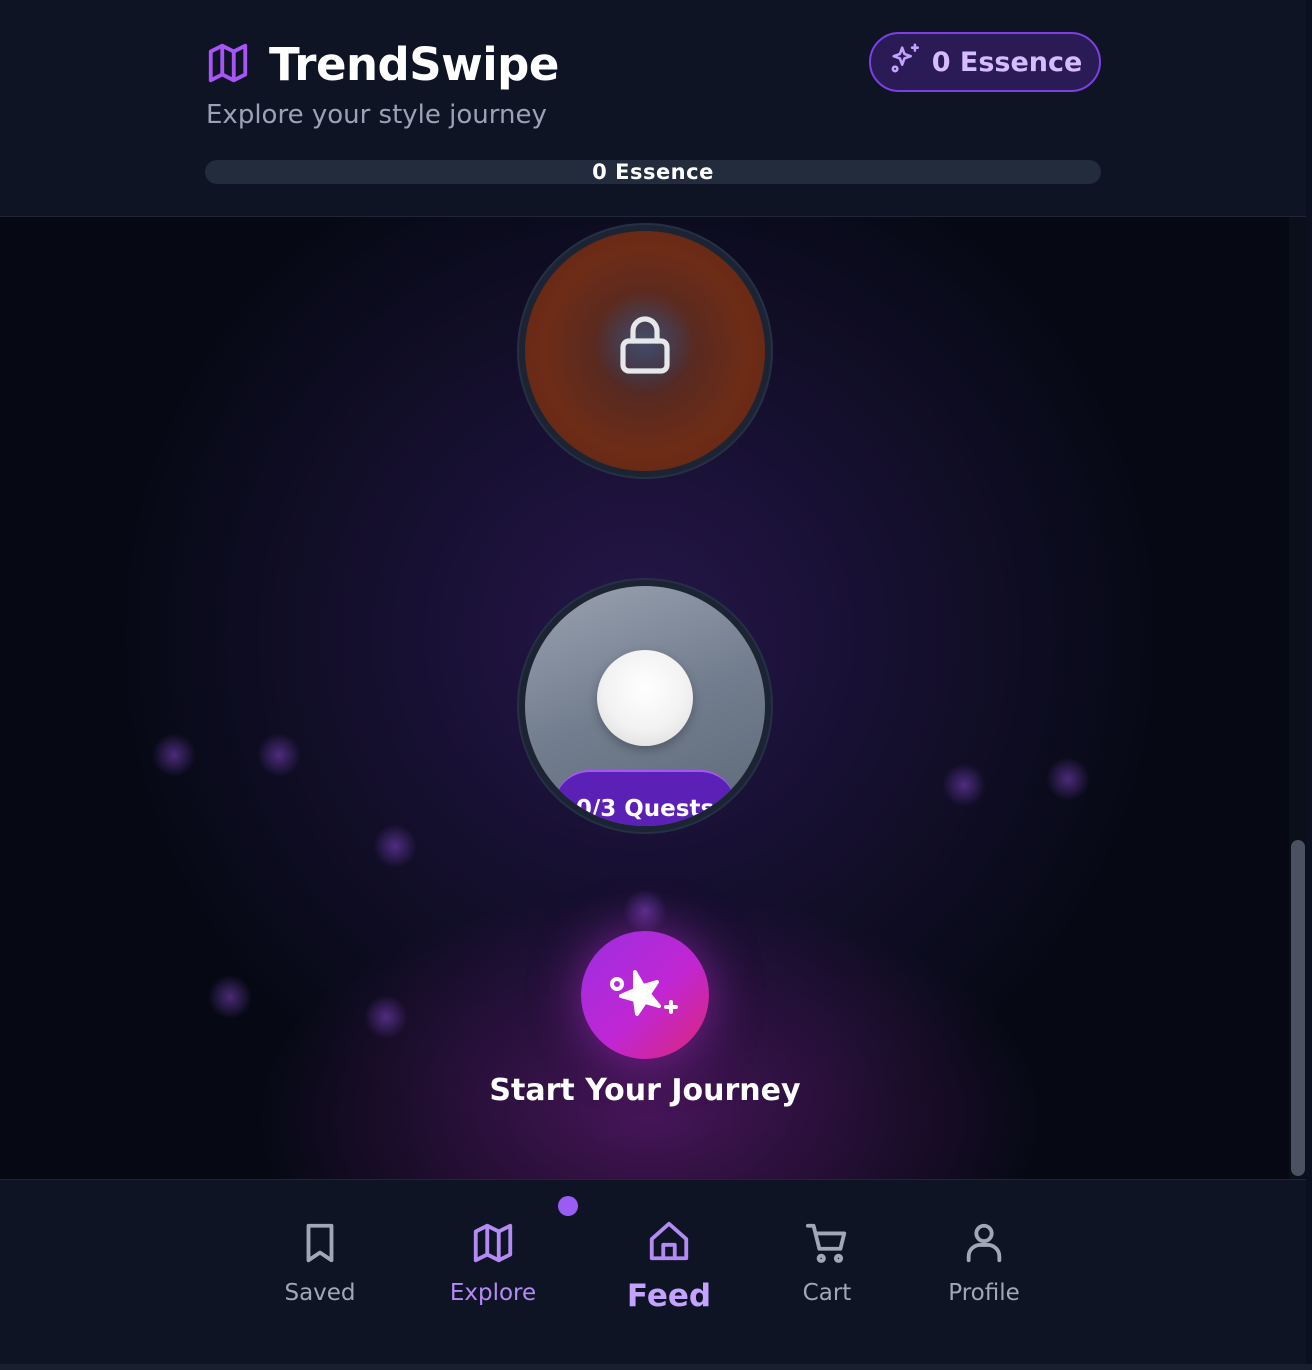 Image resolution: width=1312 pixels, height=1370 pixels. I want to click on user-icon, so click(984, 1243).